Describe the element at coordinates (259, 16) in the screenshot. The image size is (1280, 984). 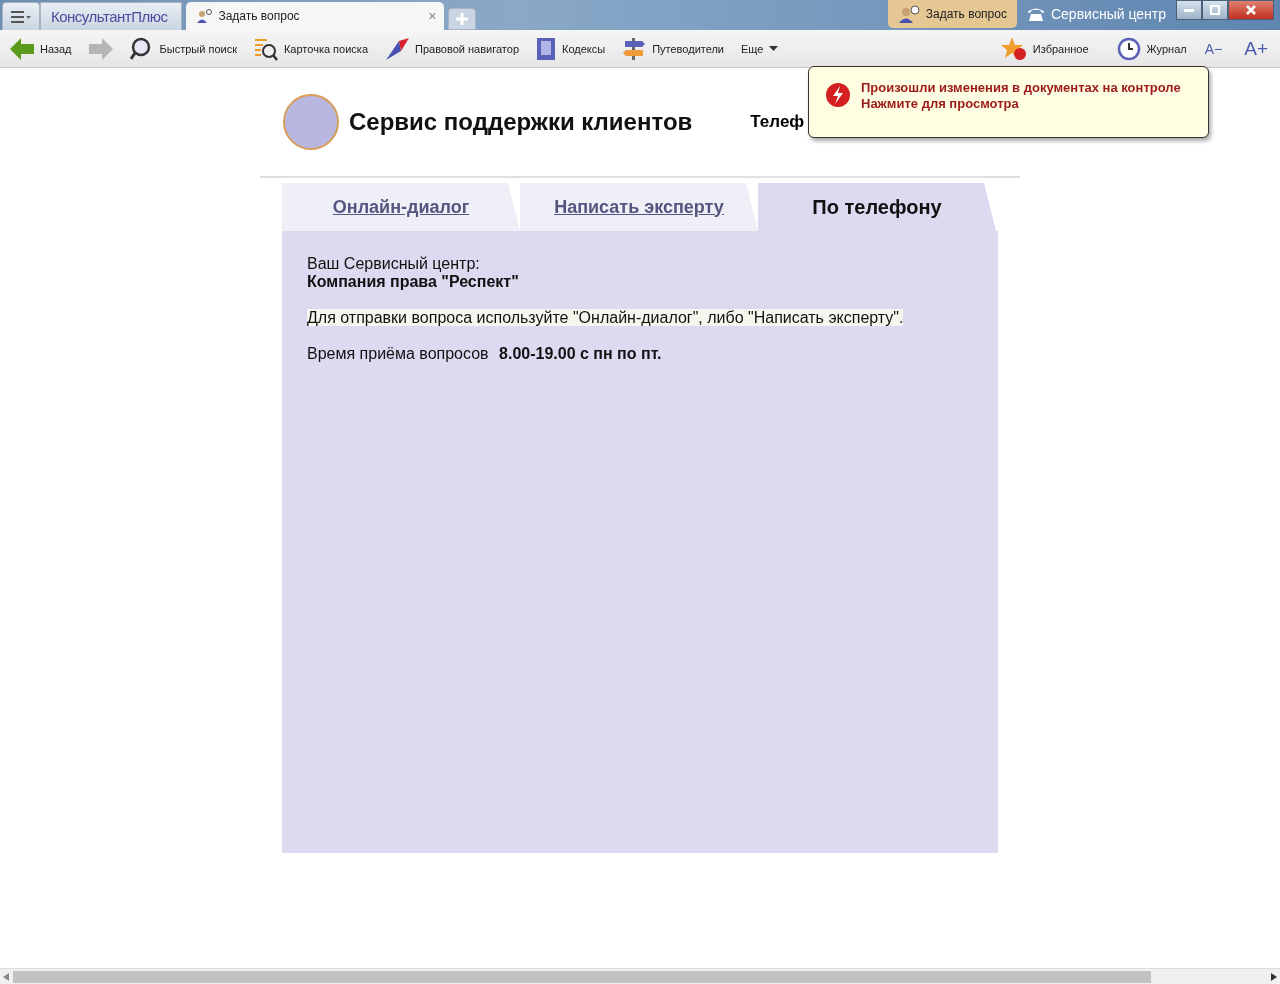
I see `tab-title: Задать вопрос` at that location.